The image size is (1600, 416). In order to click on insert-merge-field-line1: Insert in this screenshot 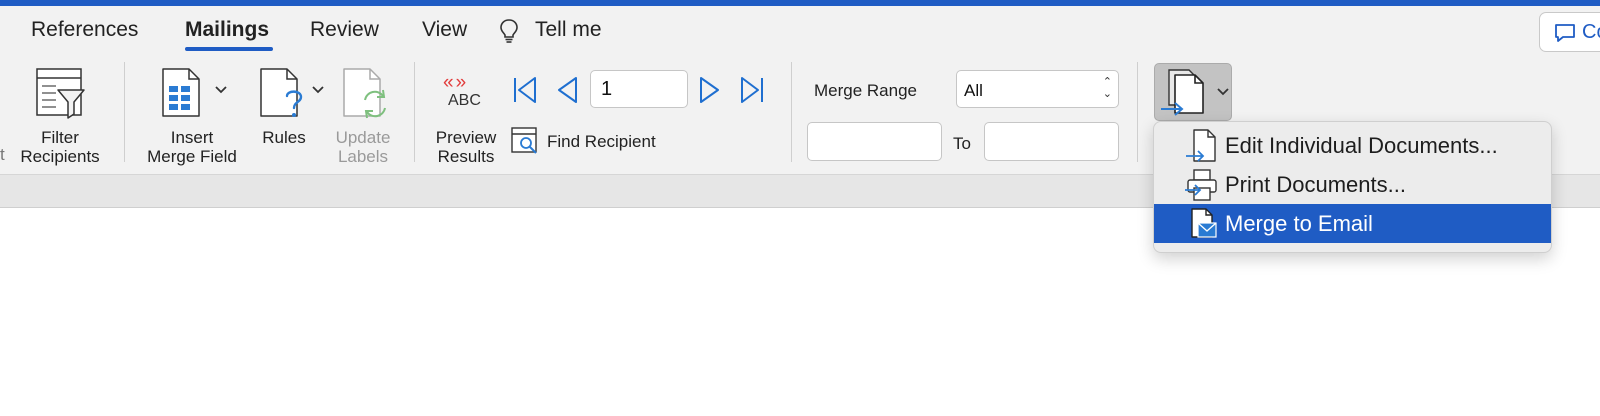, I will do `click(192, 137)`.